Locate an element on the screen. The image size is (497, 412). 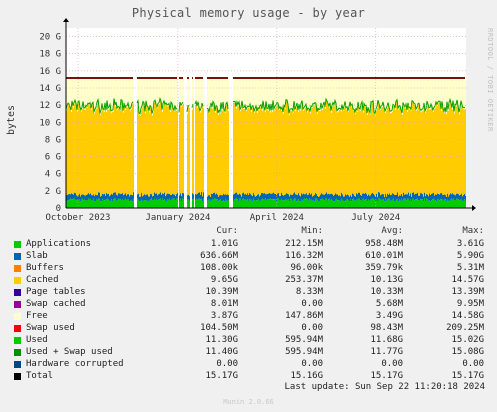
y-axis-label: bytes is located at coordinates (11, 120).